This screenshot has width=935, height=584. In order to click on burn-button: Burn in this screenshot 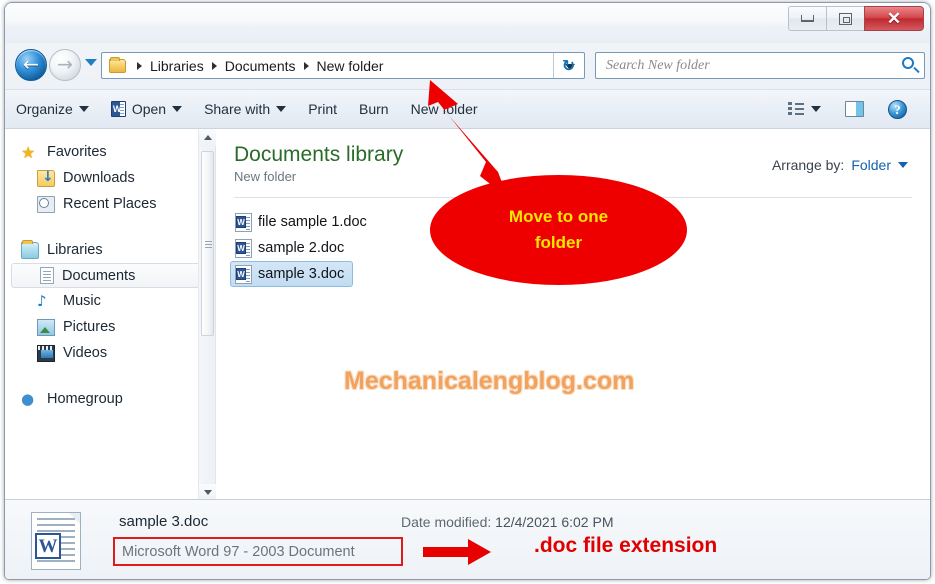, I will do `click(374, 109)`.